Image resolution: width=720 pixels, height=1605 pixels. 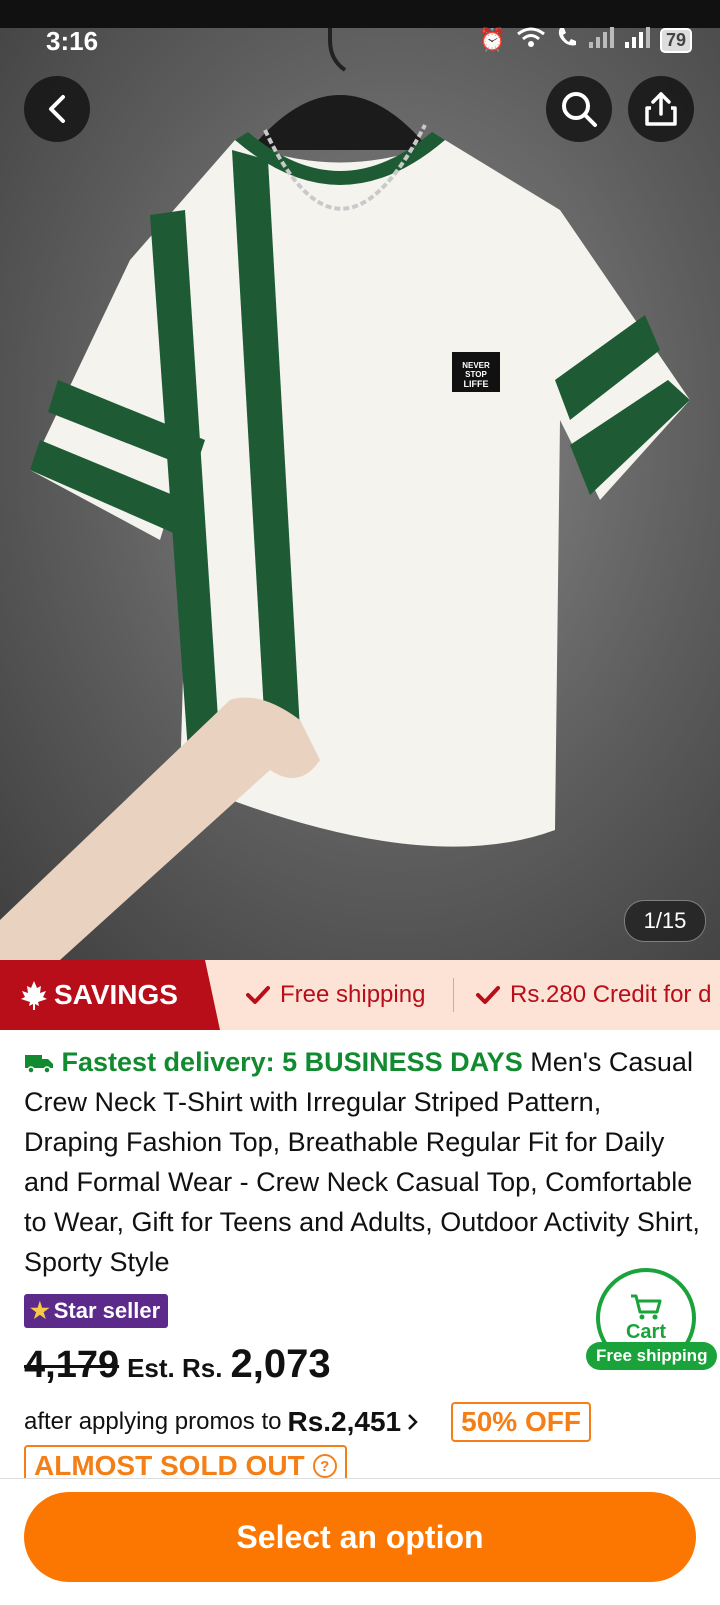 I want to click on chevron-left-icon, so click(x=57, y=109).